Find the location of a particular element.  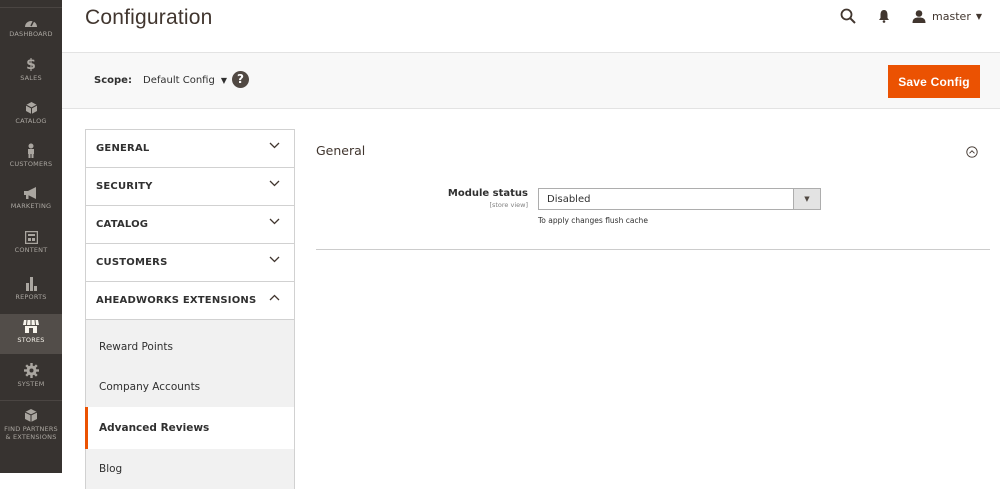

search-icon is located at coordinates (848, 16).